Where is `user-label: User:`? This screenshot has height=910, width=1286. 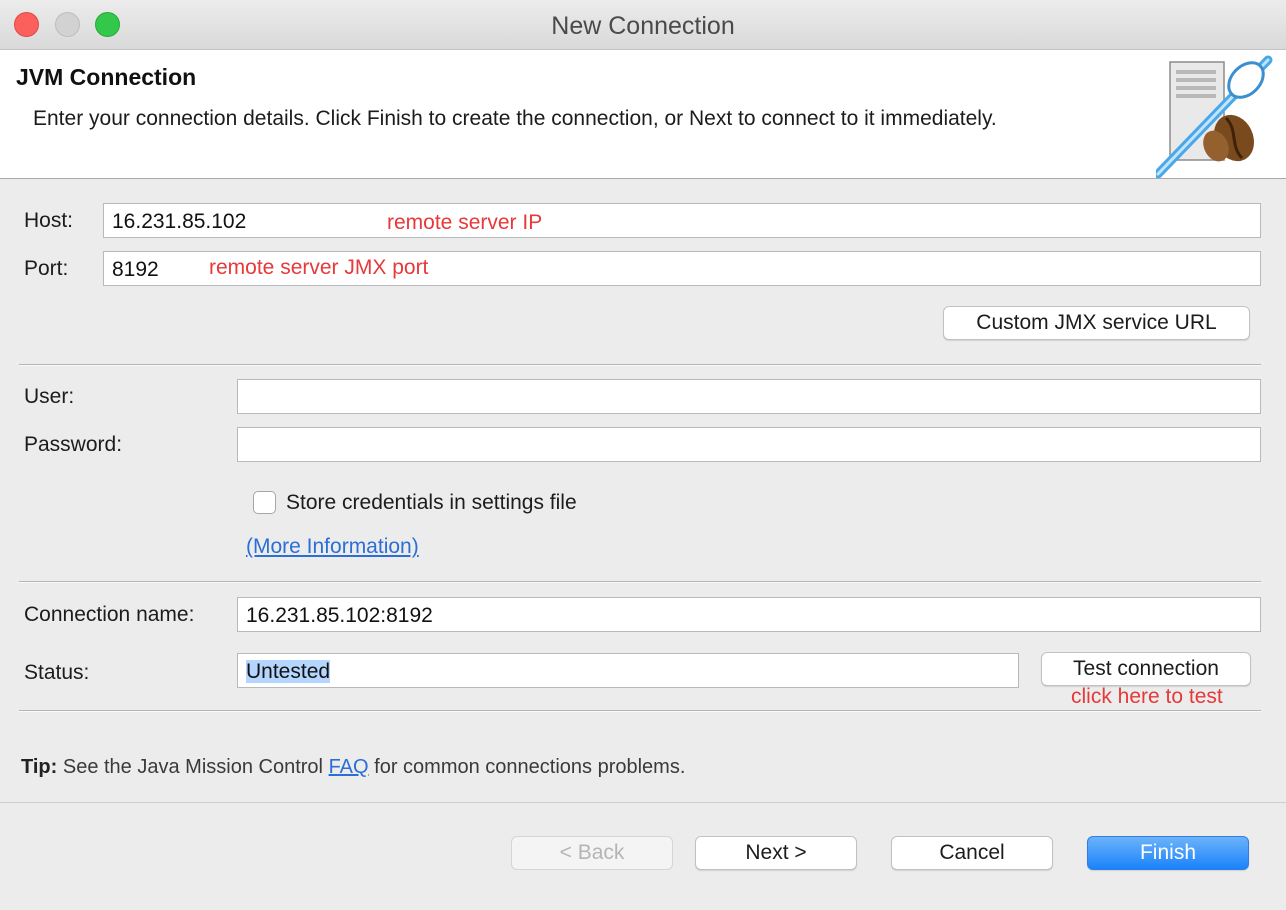
user-label: User: is located at coordinates (49, 396).